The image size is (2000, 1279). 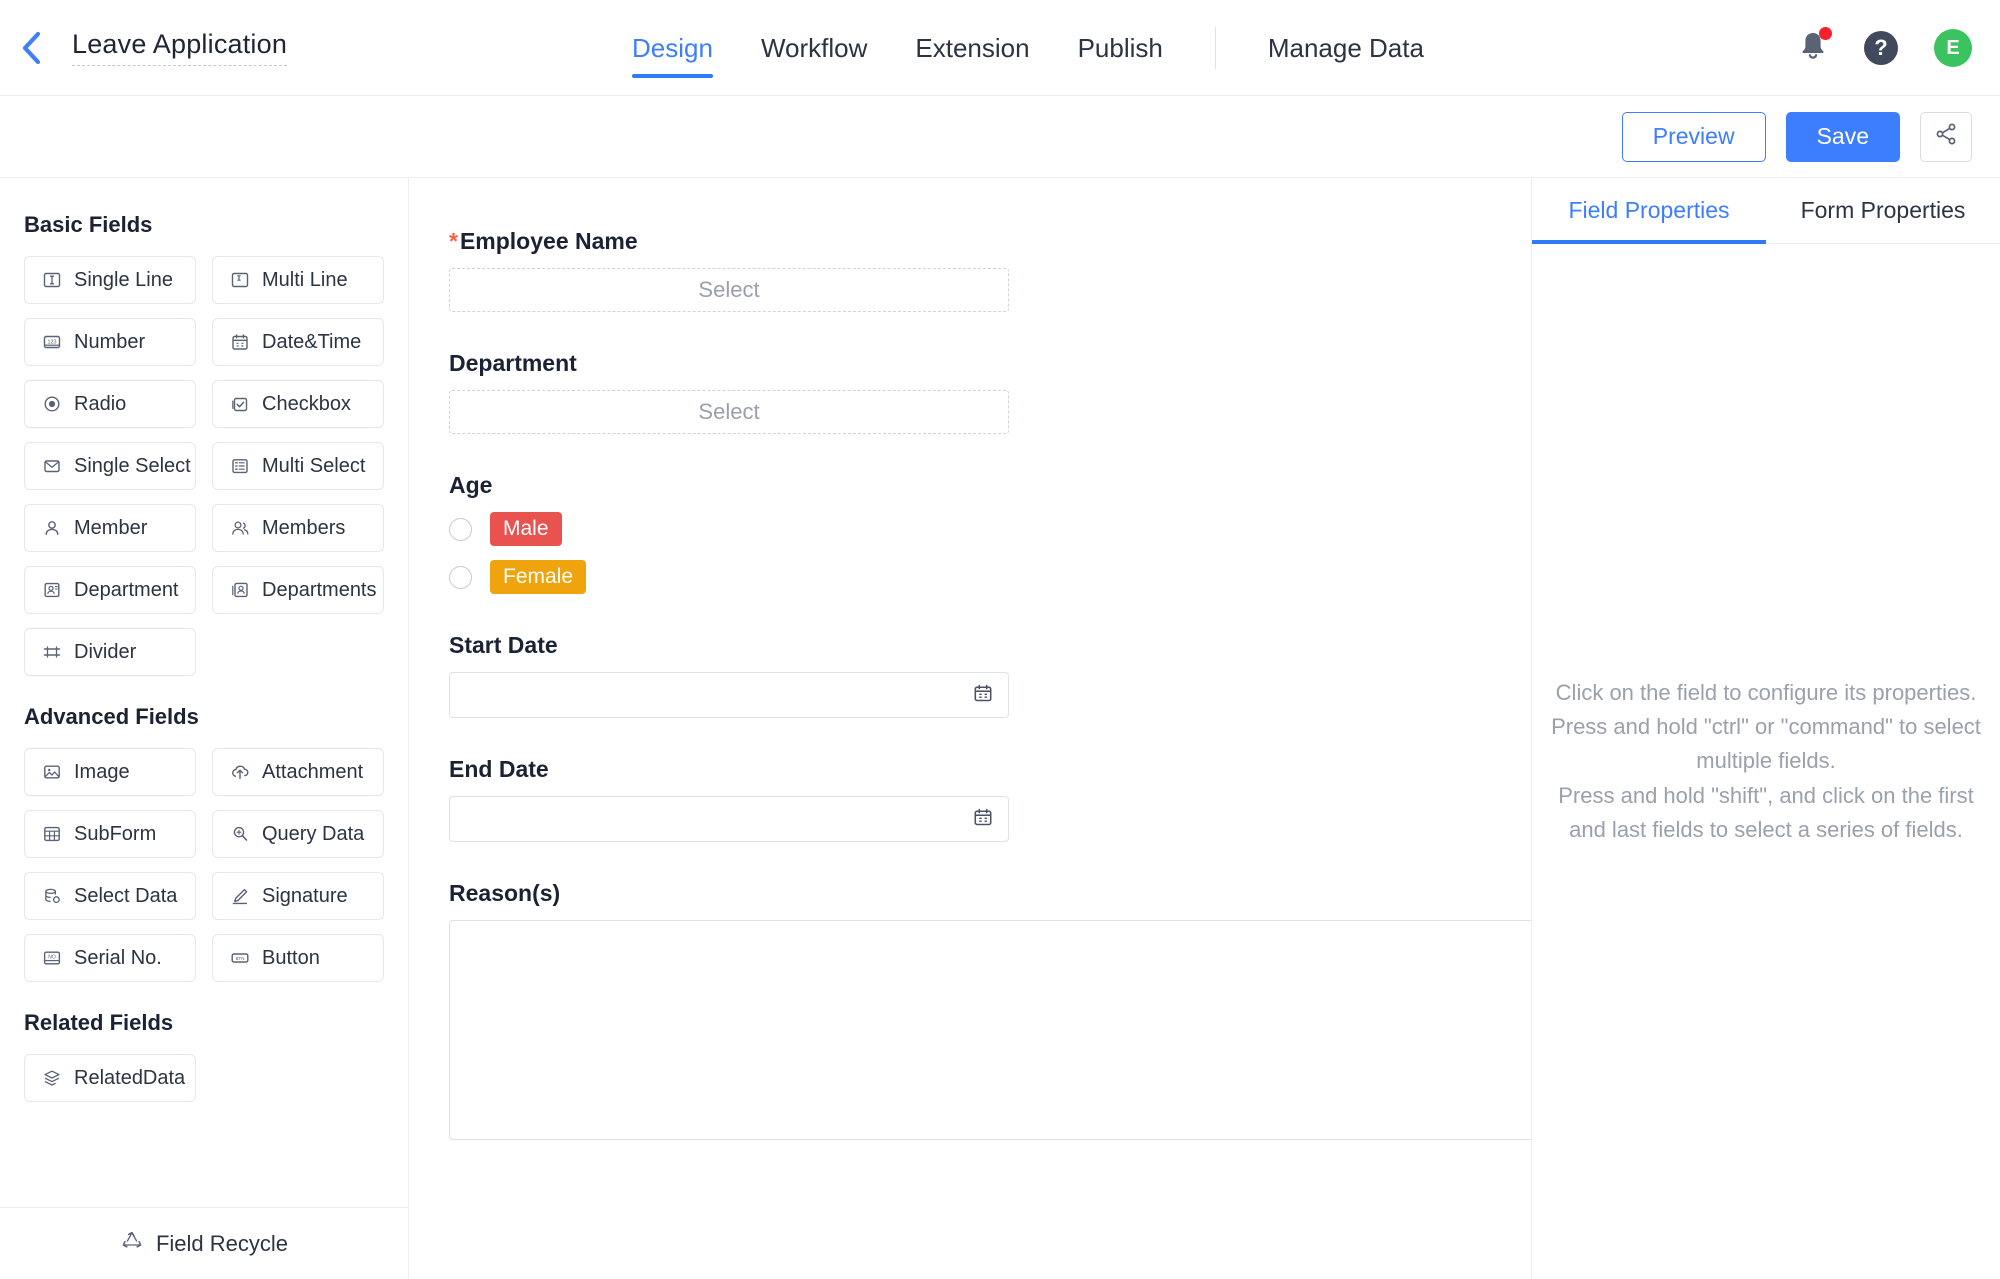 I want to click on nav-item-publish: Publish, so click(x=1120, y=48).